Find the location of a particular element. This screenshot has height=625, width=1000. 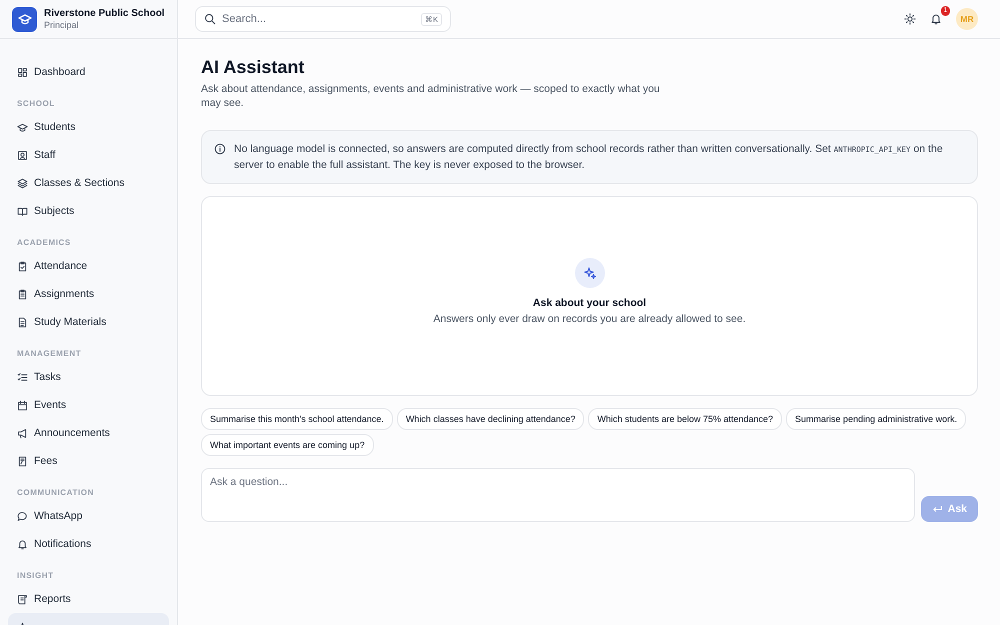

layers-icon is located at coordinates (22, 183).